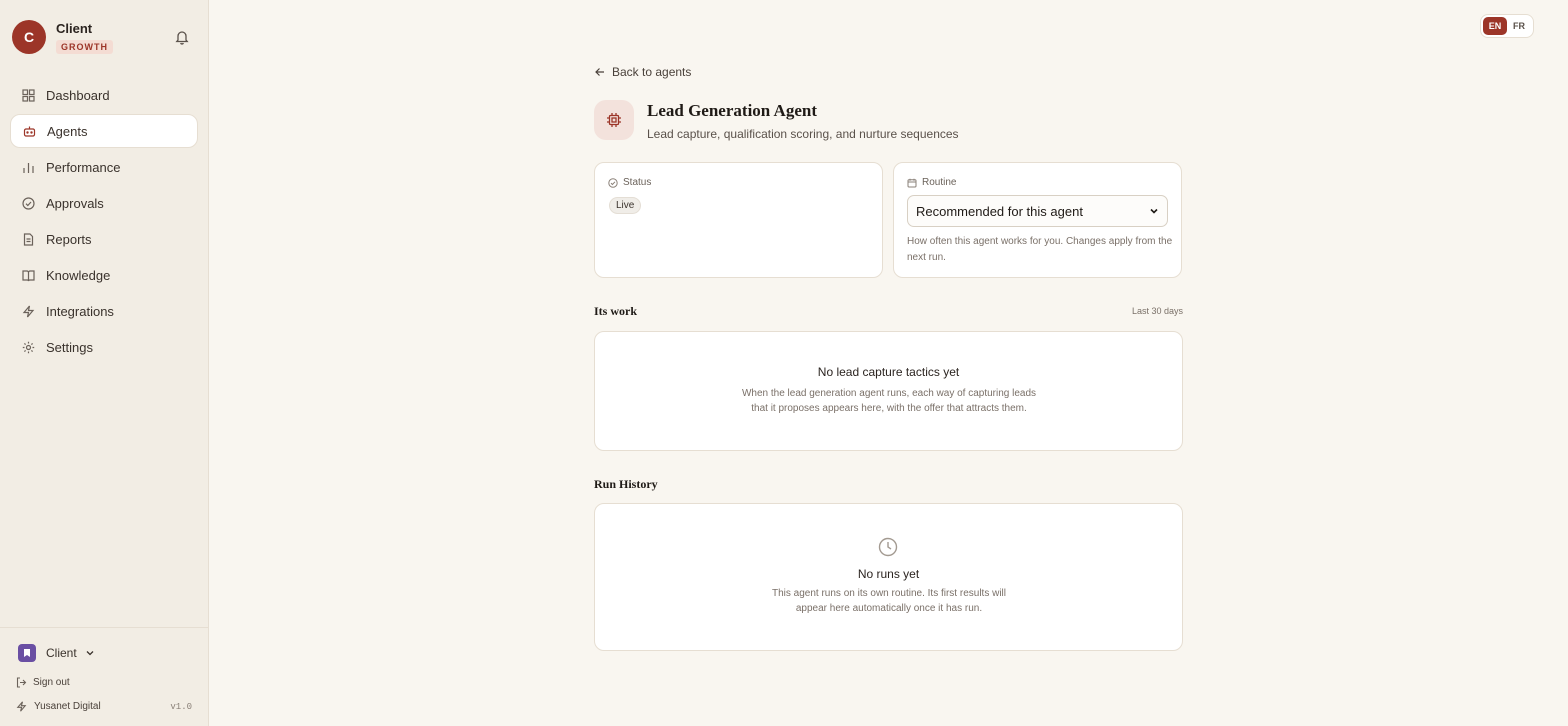 The width and height of the screenshot is (1568, 726). I want to click on routine-select: Recommended for this agent, so click(1037, 211).